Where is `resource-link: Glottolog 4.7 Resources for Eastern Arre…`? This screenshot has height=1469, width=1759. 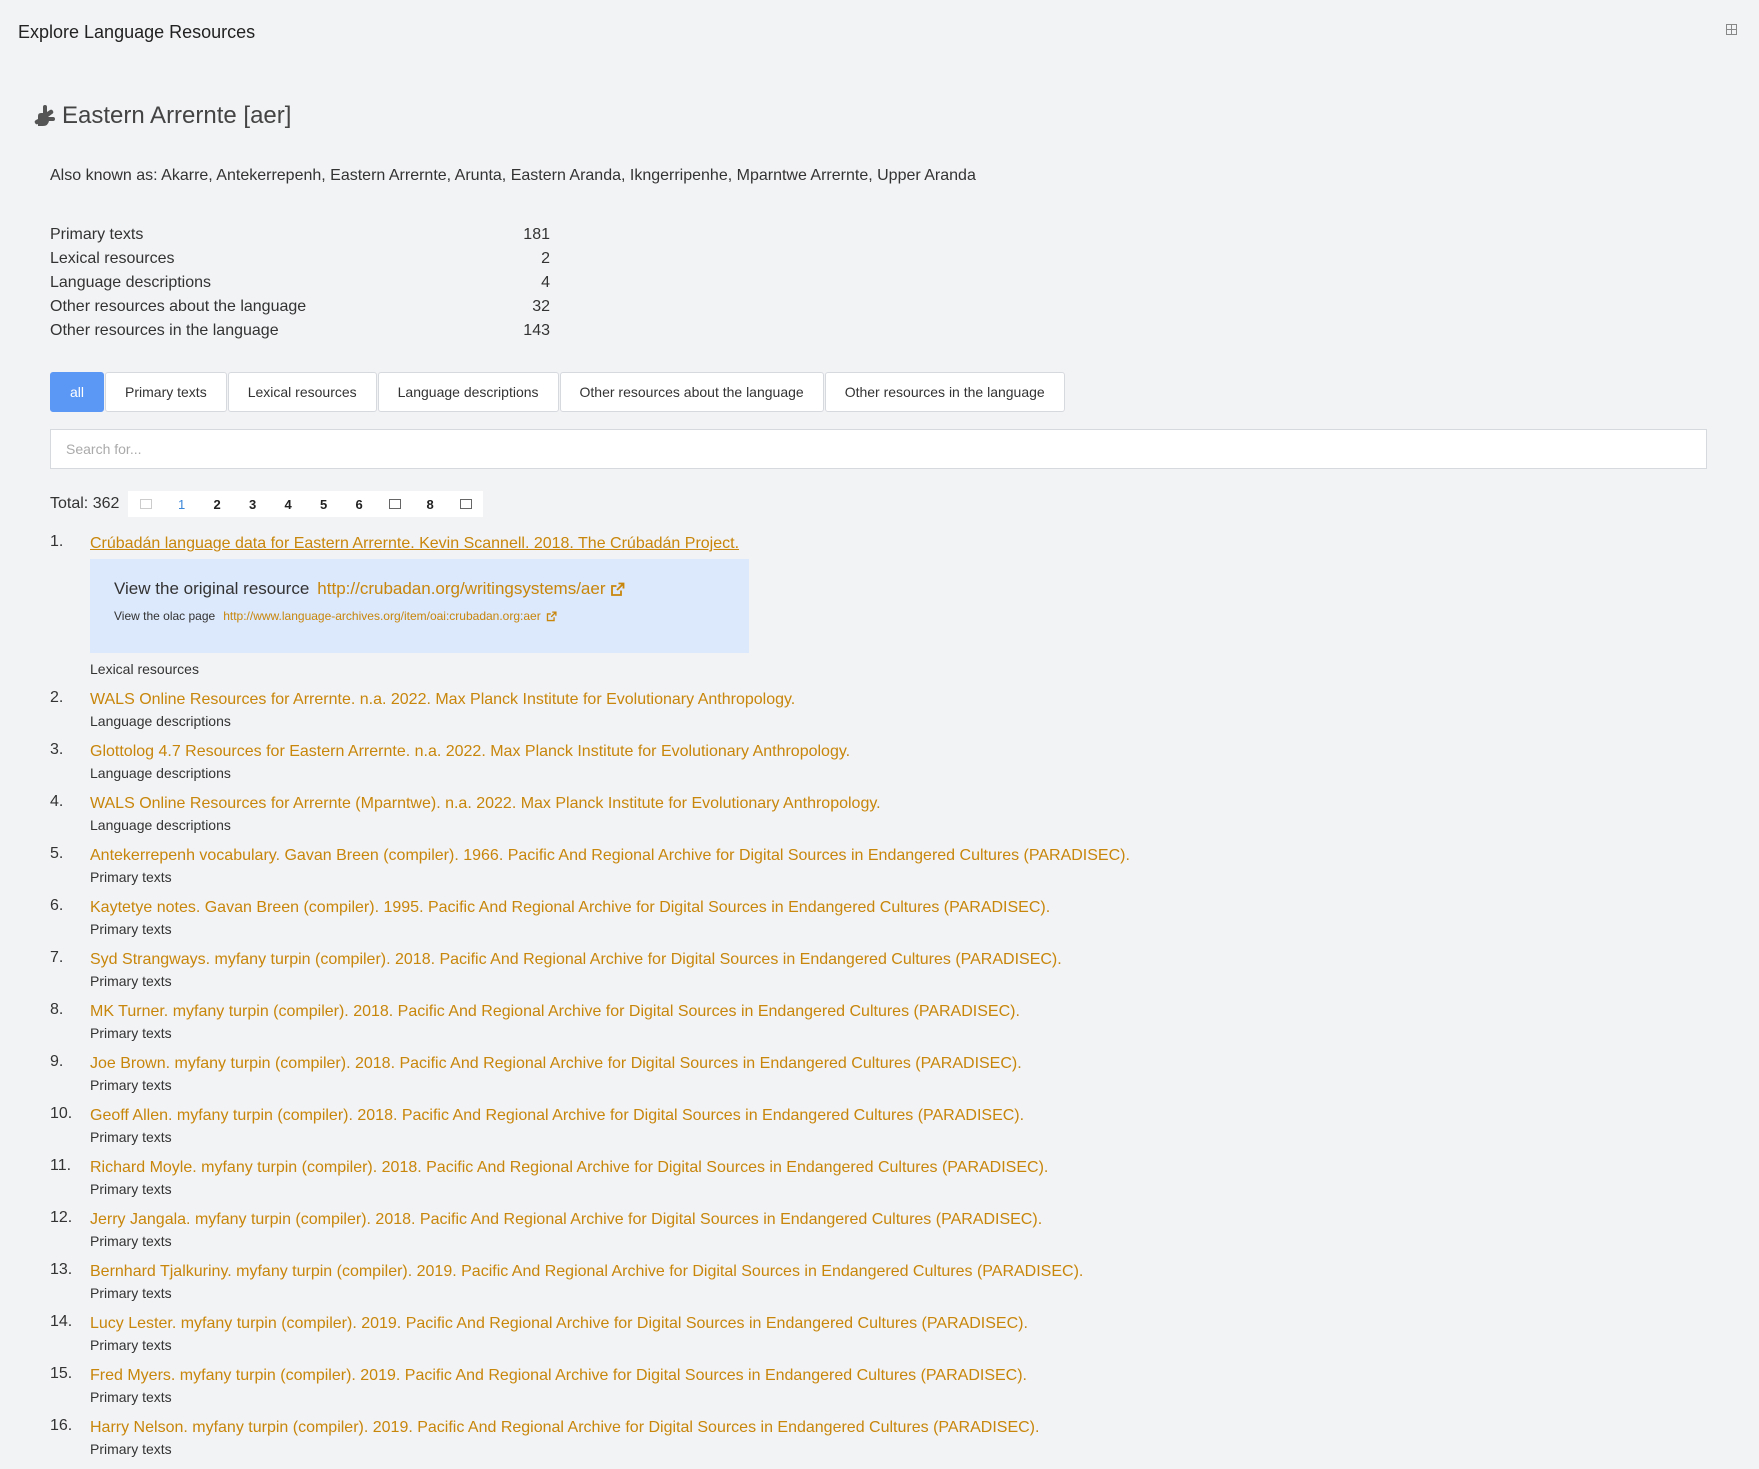
resource-link: Glottolog 4.7 Resources for Eastern Arre… is located at coordinates (470, 751).